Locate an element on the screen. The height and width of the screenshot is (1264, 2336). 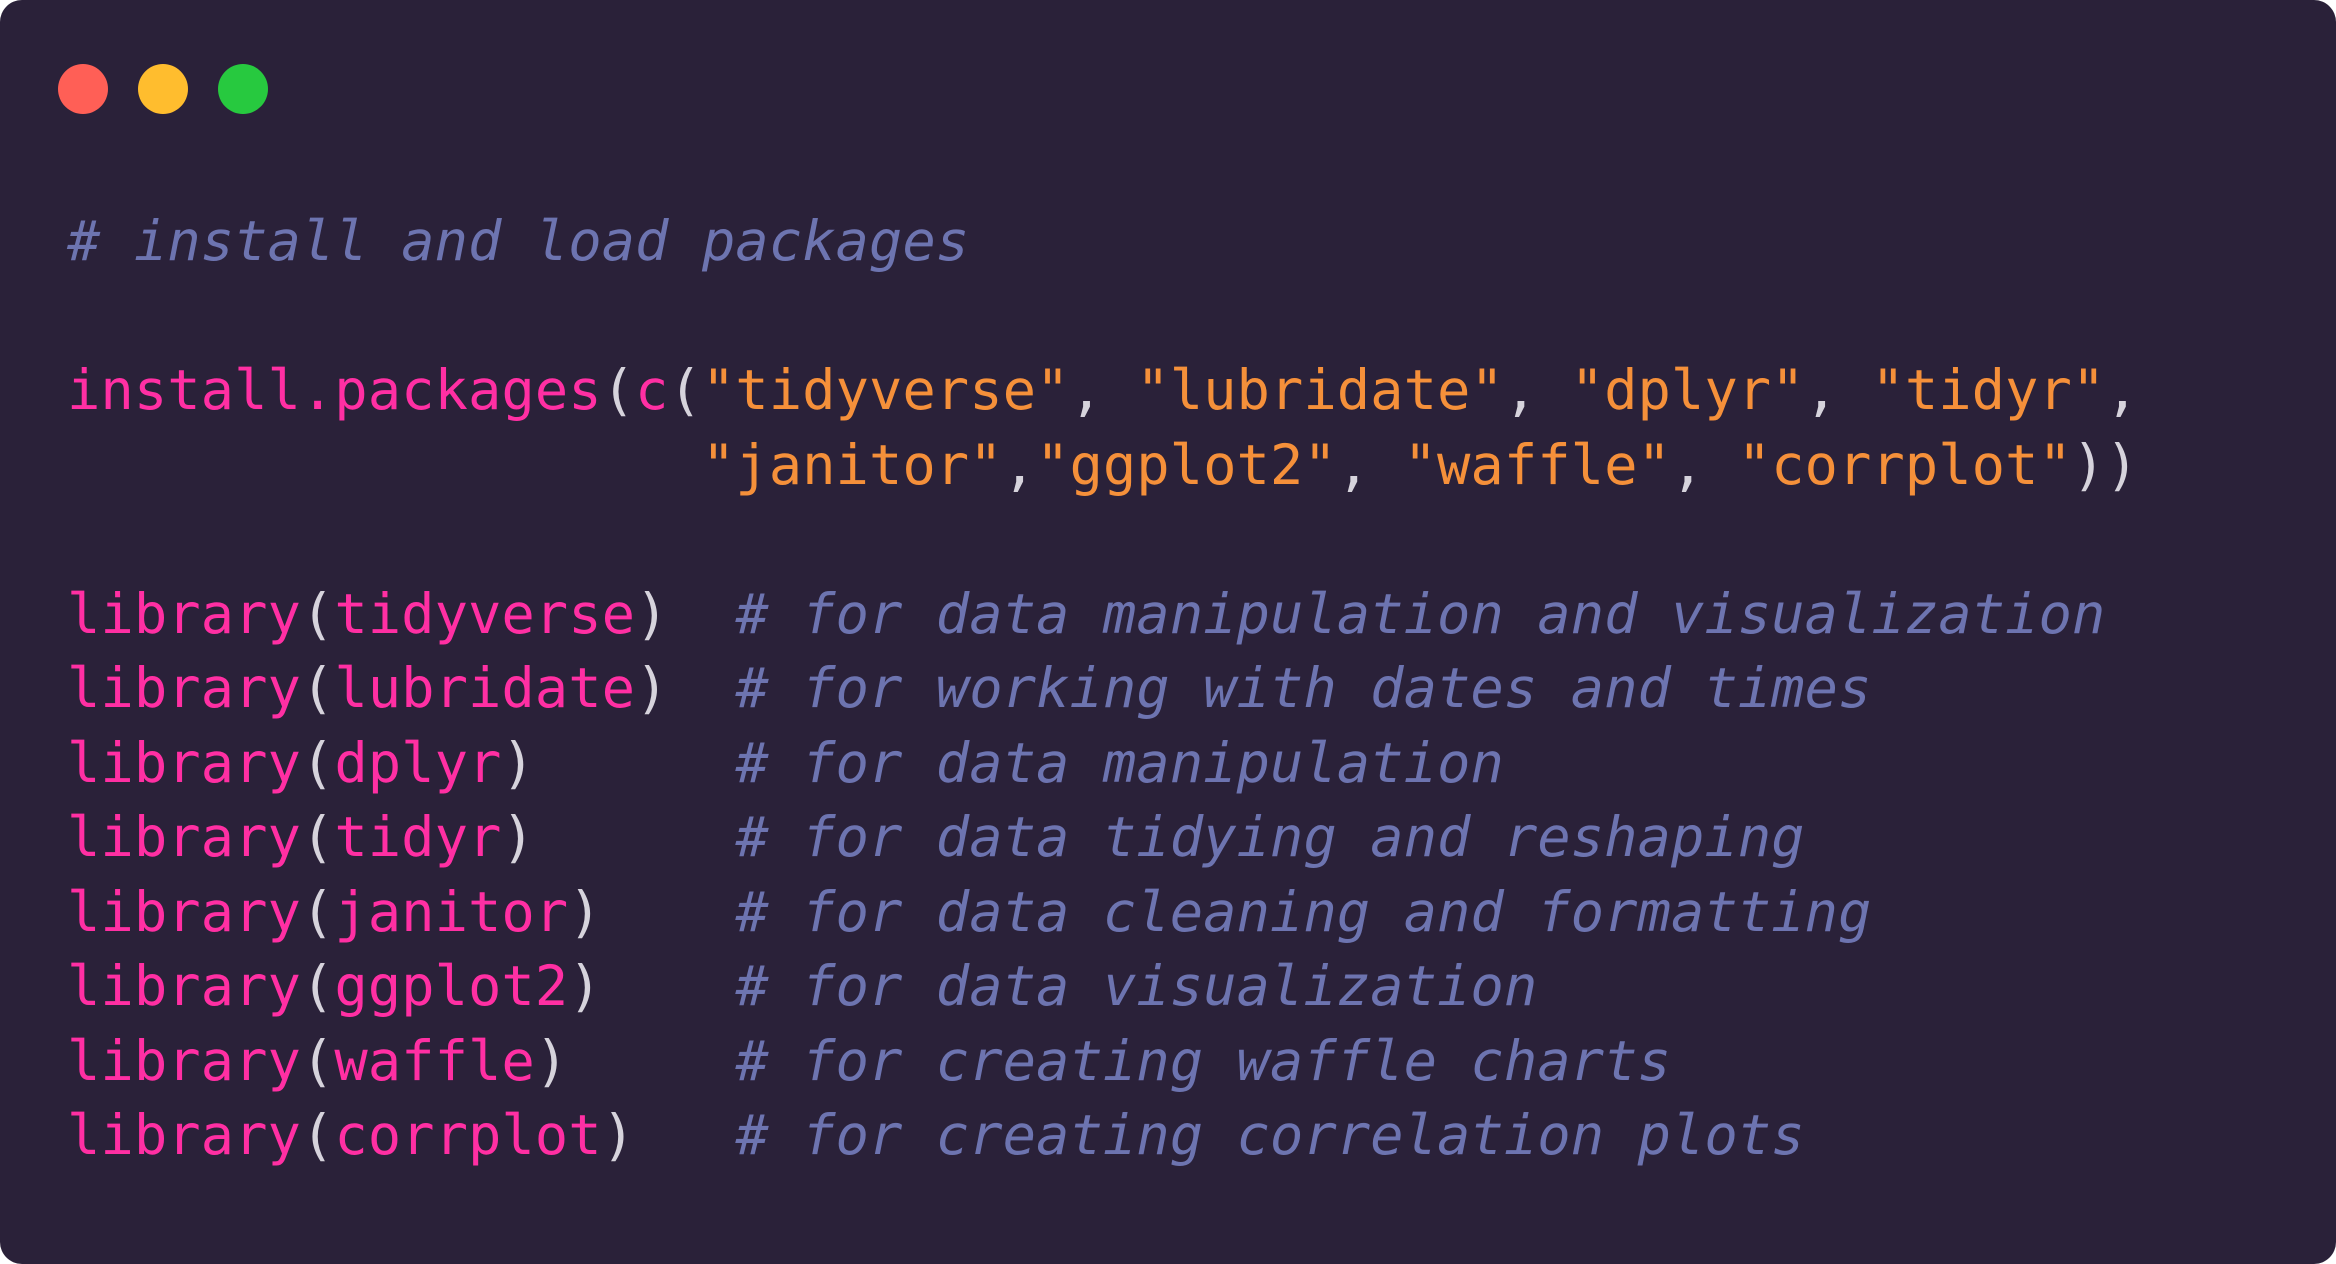
string-literal: "waffle" is located at coordinates (1537, 465).